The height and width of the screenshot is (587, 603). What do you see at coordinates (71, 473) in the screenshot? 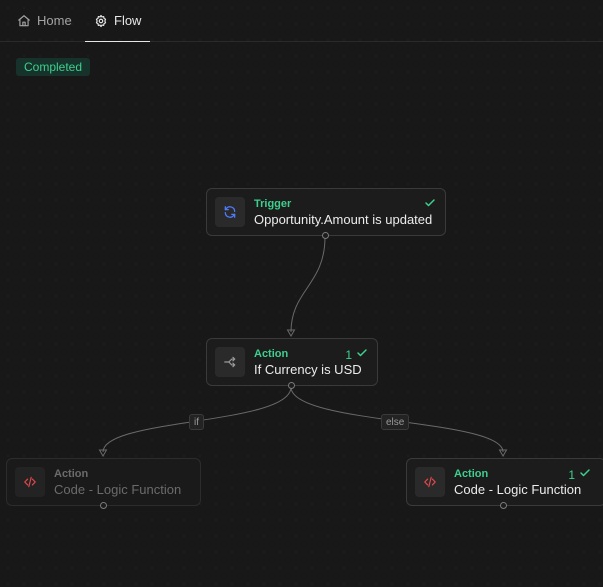
I see `node-kind: Action` at bounding box center [71, 473].